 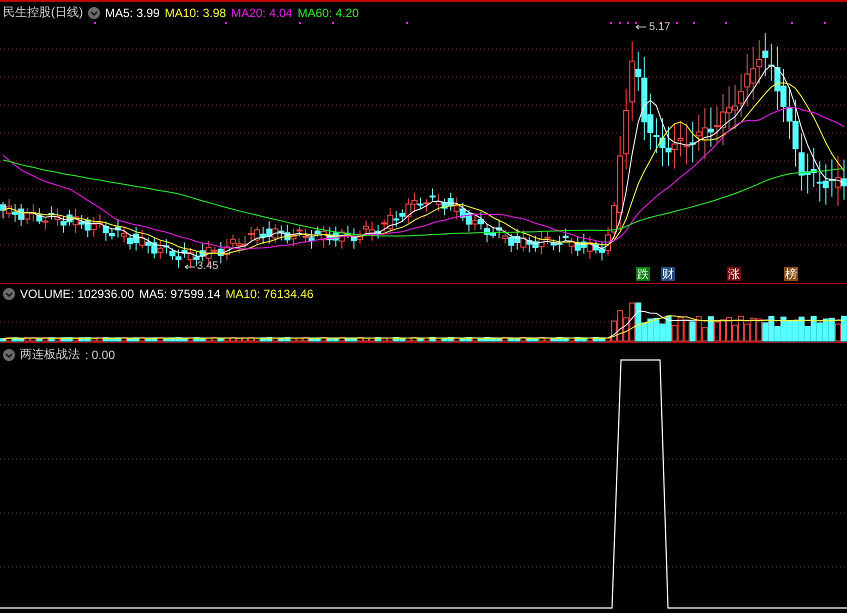 What do you see at coordinates (659, 27) in the screenshot?
I see `high-price-label: 5.17` at bounding box center [659, 27].